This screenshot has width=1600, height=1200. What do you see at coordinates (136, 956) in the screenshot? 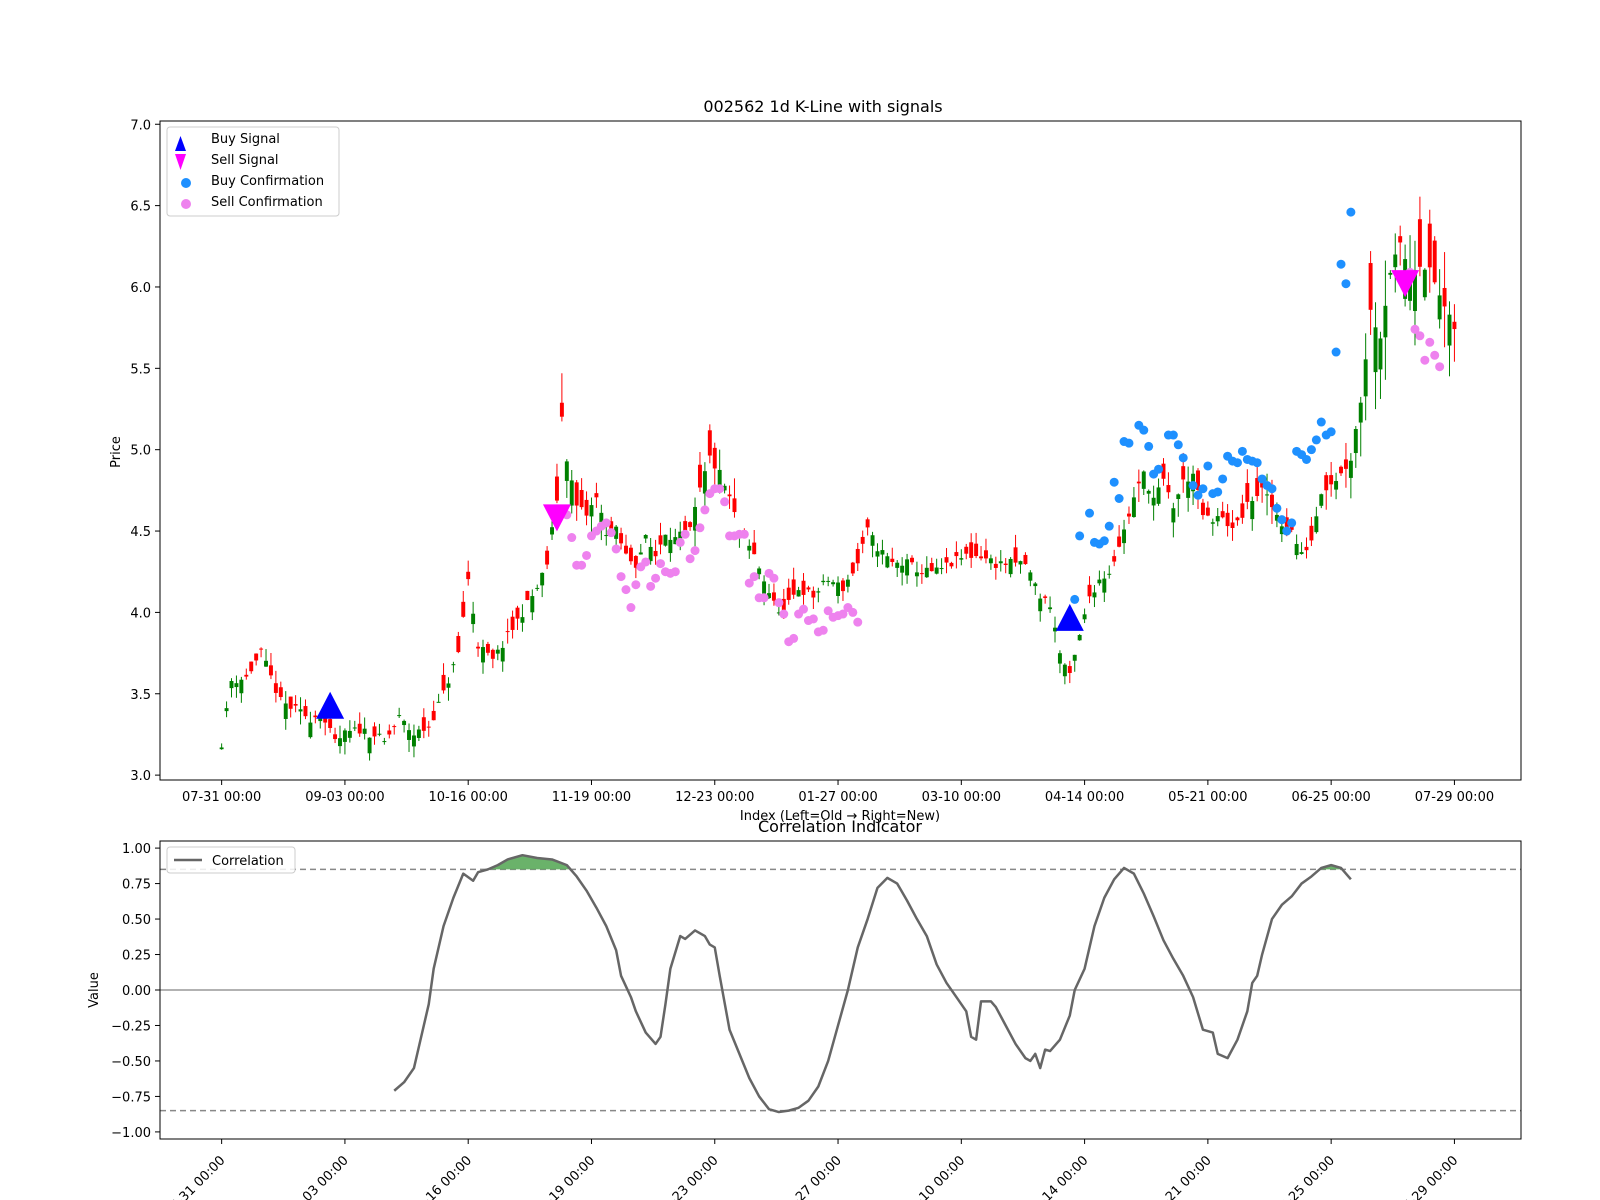
I see `correlation-y-tick-label: 0.25` at bounding box center [136, 956].